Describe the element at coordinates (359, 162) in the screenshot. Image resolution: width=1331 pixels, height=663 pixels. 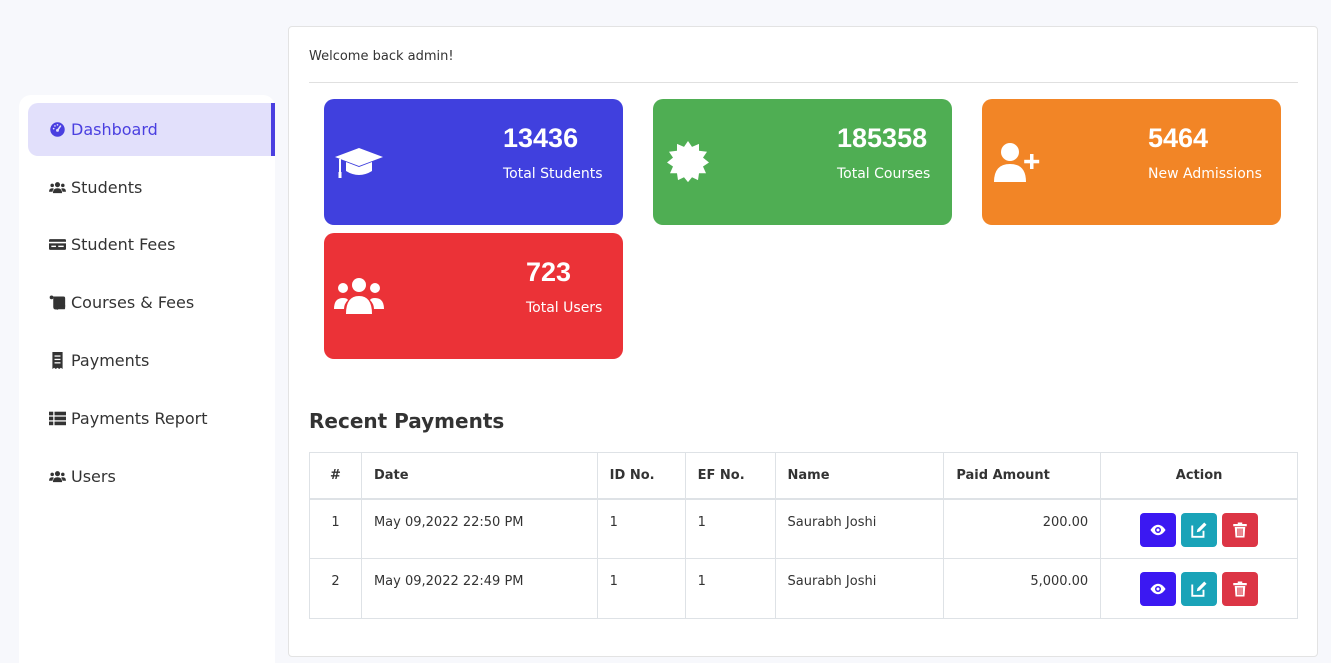
I see `graduation-cap-icon` at that location.